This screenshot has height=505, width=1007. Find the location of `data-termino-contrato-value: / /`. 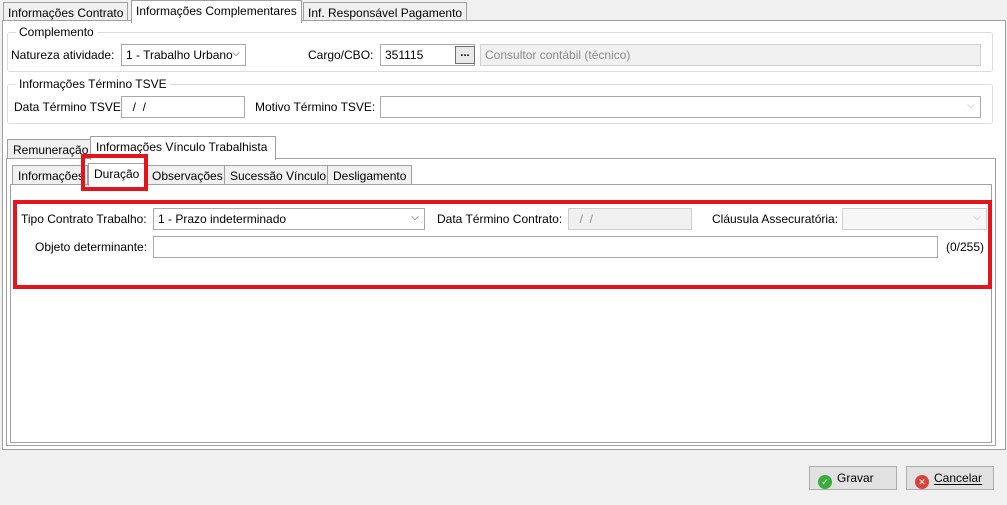

data-termino-contrato-value: / / is located at coordinates (583, 219).